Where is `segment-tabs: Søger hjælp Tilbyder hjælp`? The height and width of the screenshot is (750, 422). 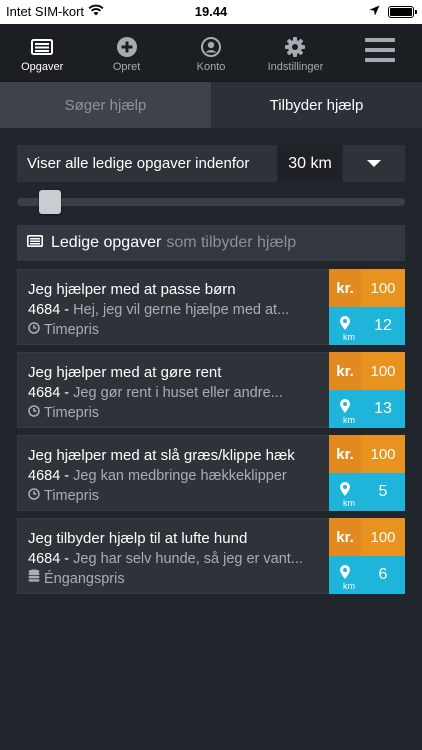
segment-tabs: Søger hjælp Tilbyder hjælp is located at coordinates (211, 105).